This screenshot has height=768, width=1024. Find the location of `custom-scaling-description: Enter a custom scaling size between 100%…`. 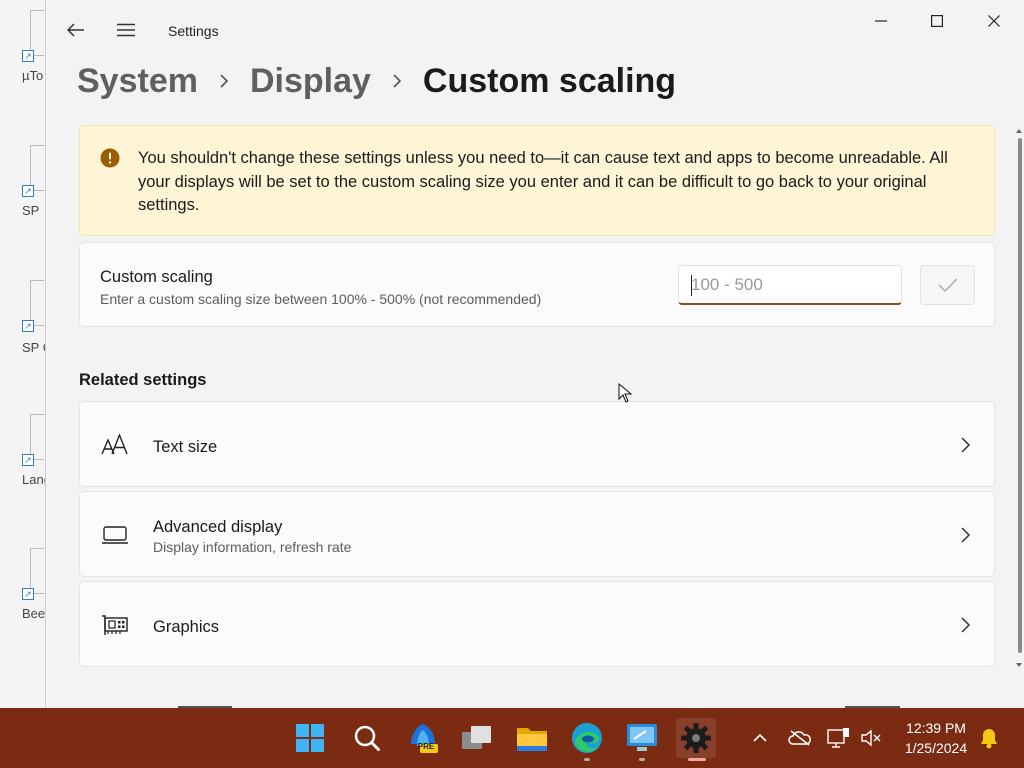

custom-scaling-description: Enter a custom scaling size between 100%… is located at coordinates (321, 299).